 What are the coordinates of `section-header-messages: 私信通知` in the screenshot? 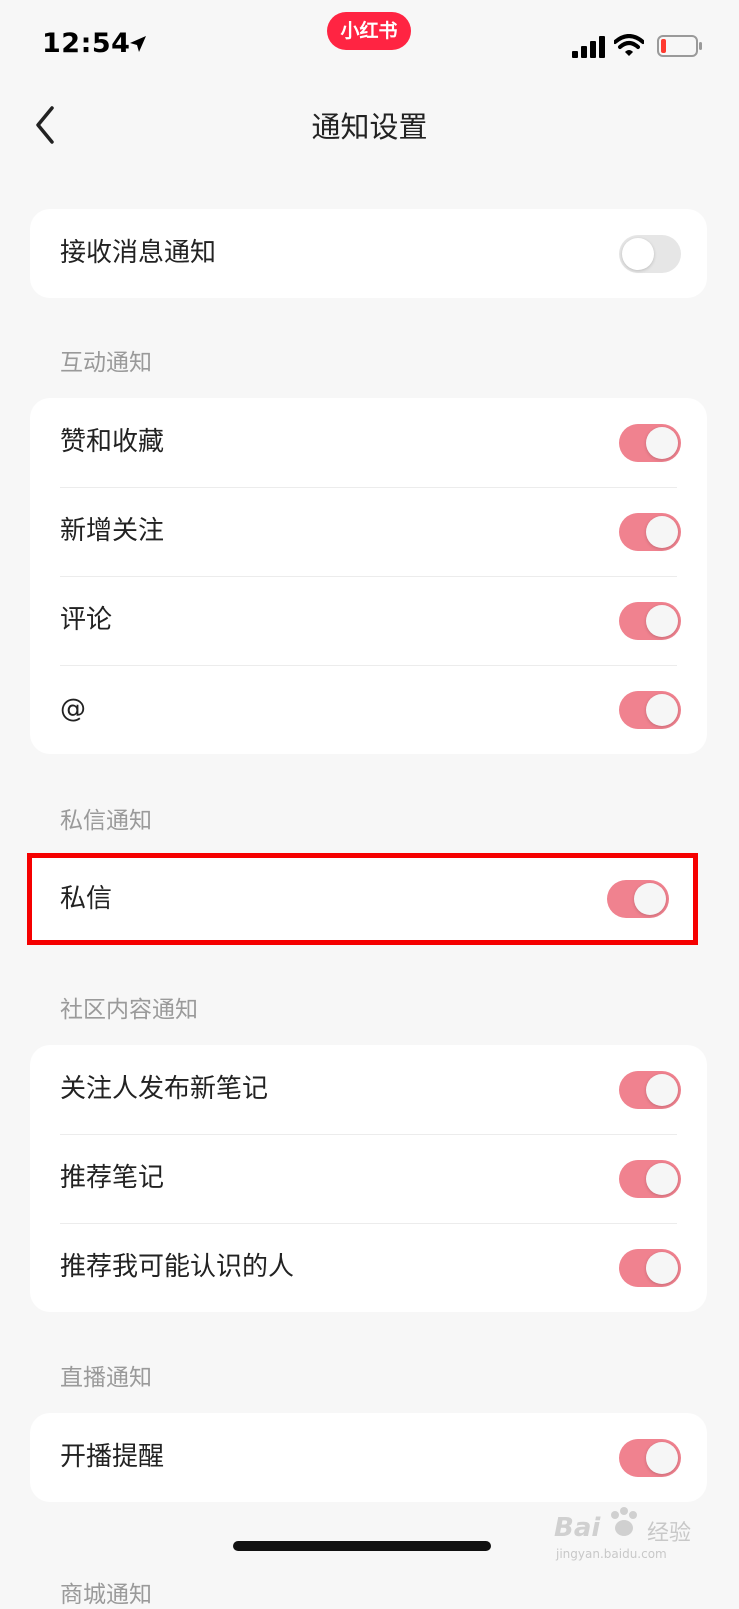 It's located at (106, 821).